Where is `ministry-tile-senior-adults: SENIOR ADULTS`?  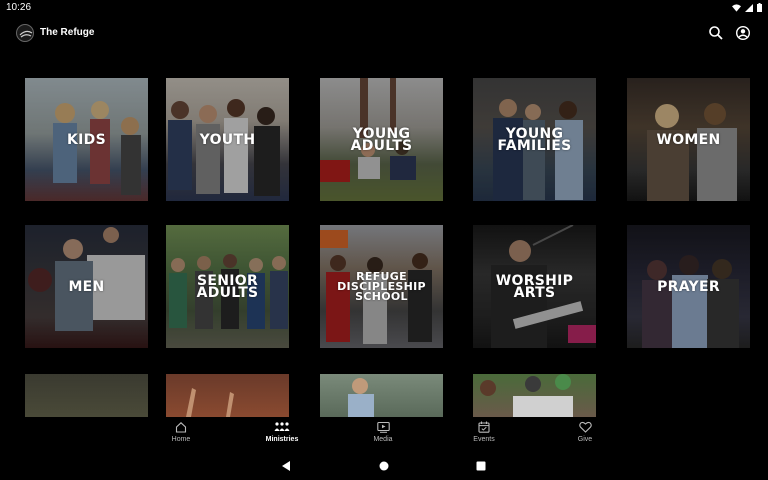 ministry-tile-senior-adults: SENIOR ADULTS is located at coordinates (227, 286).